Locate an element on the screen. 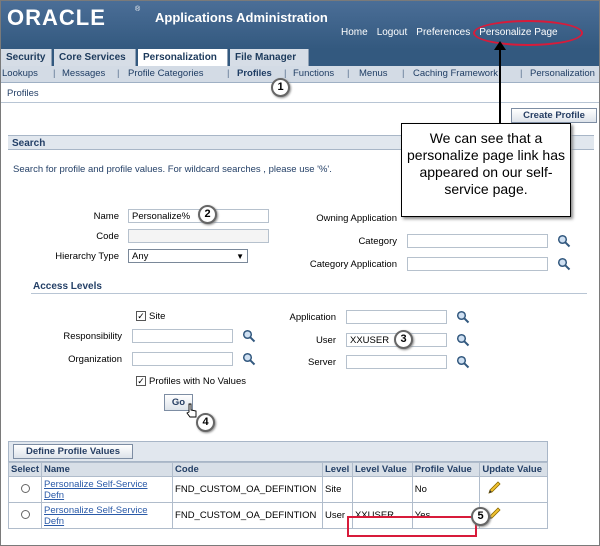 Image resolution: width=600 pixels, height=546 pixels. server-input is located at coordinates (396, 362).